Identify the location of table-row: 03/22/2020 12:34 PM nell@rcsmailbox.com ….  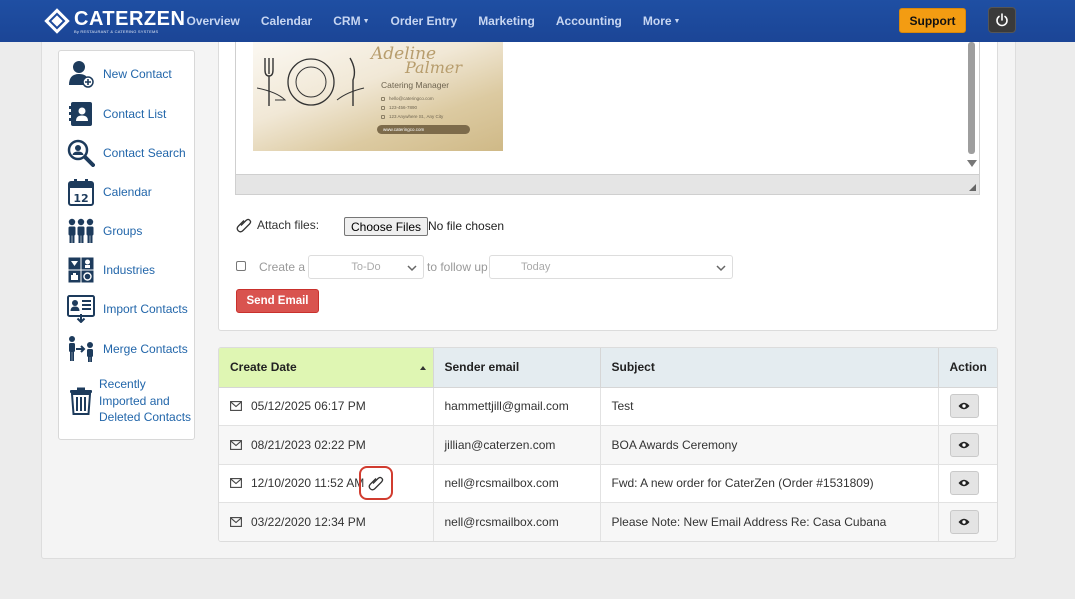
(608, 521).